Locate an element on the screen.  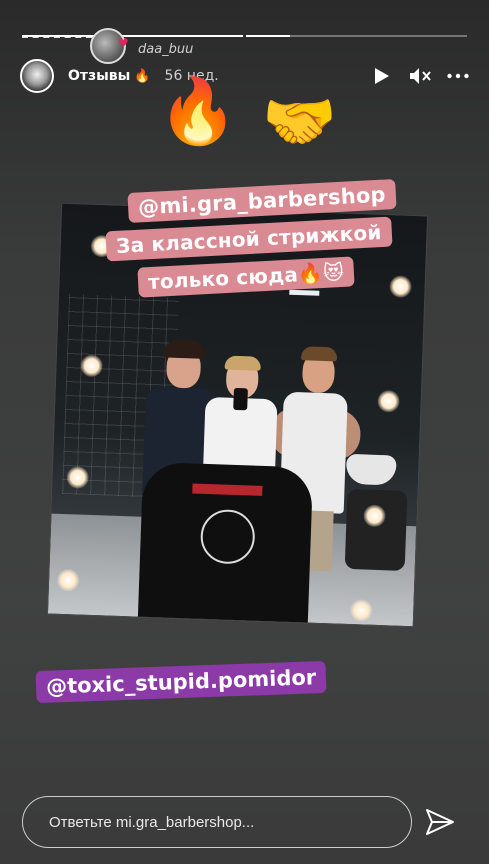
handshake-emoji-sticker: 🤝 is located at coordinates (299, 122).